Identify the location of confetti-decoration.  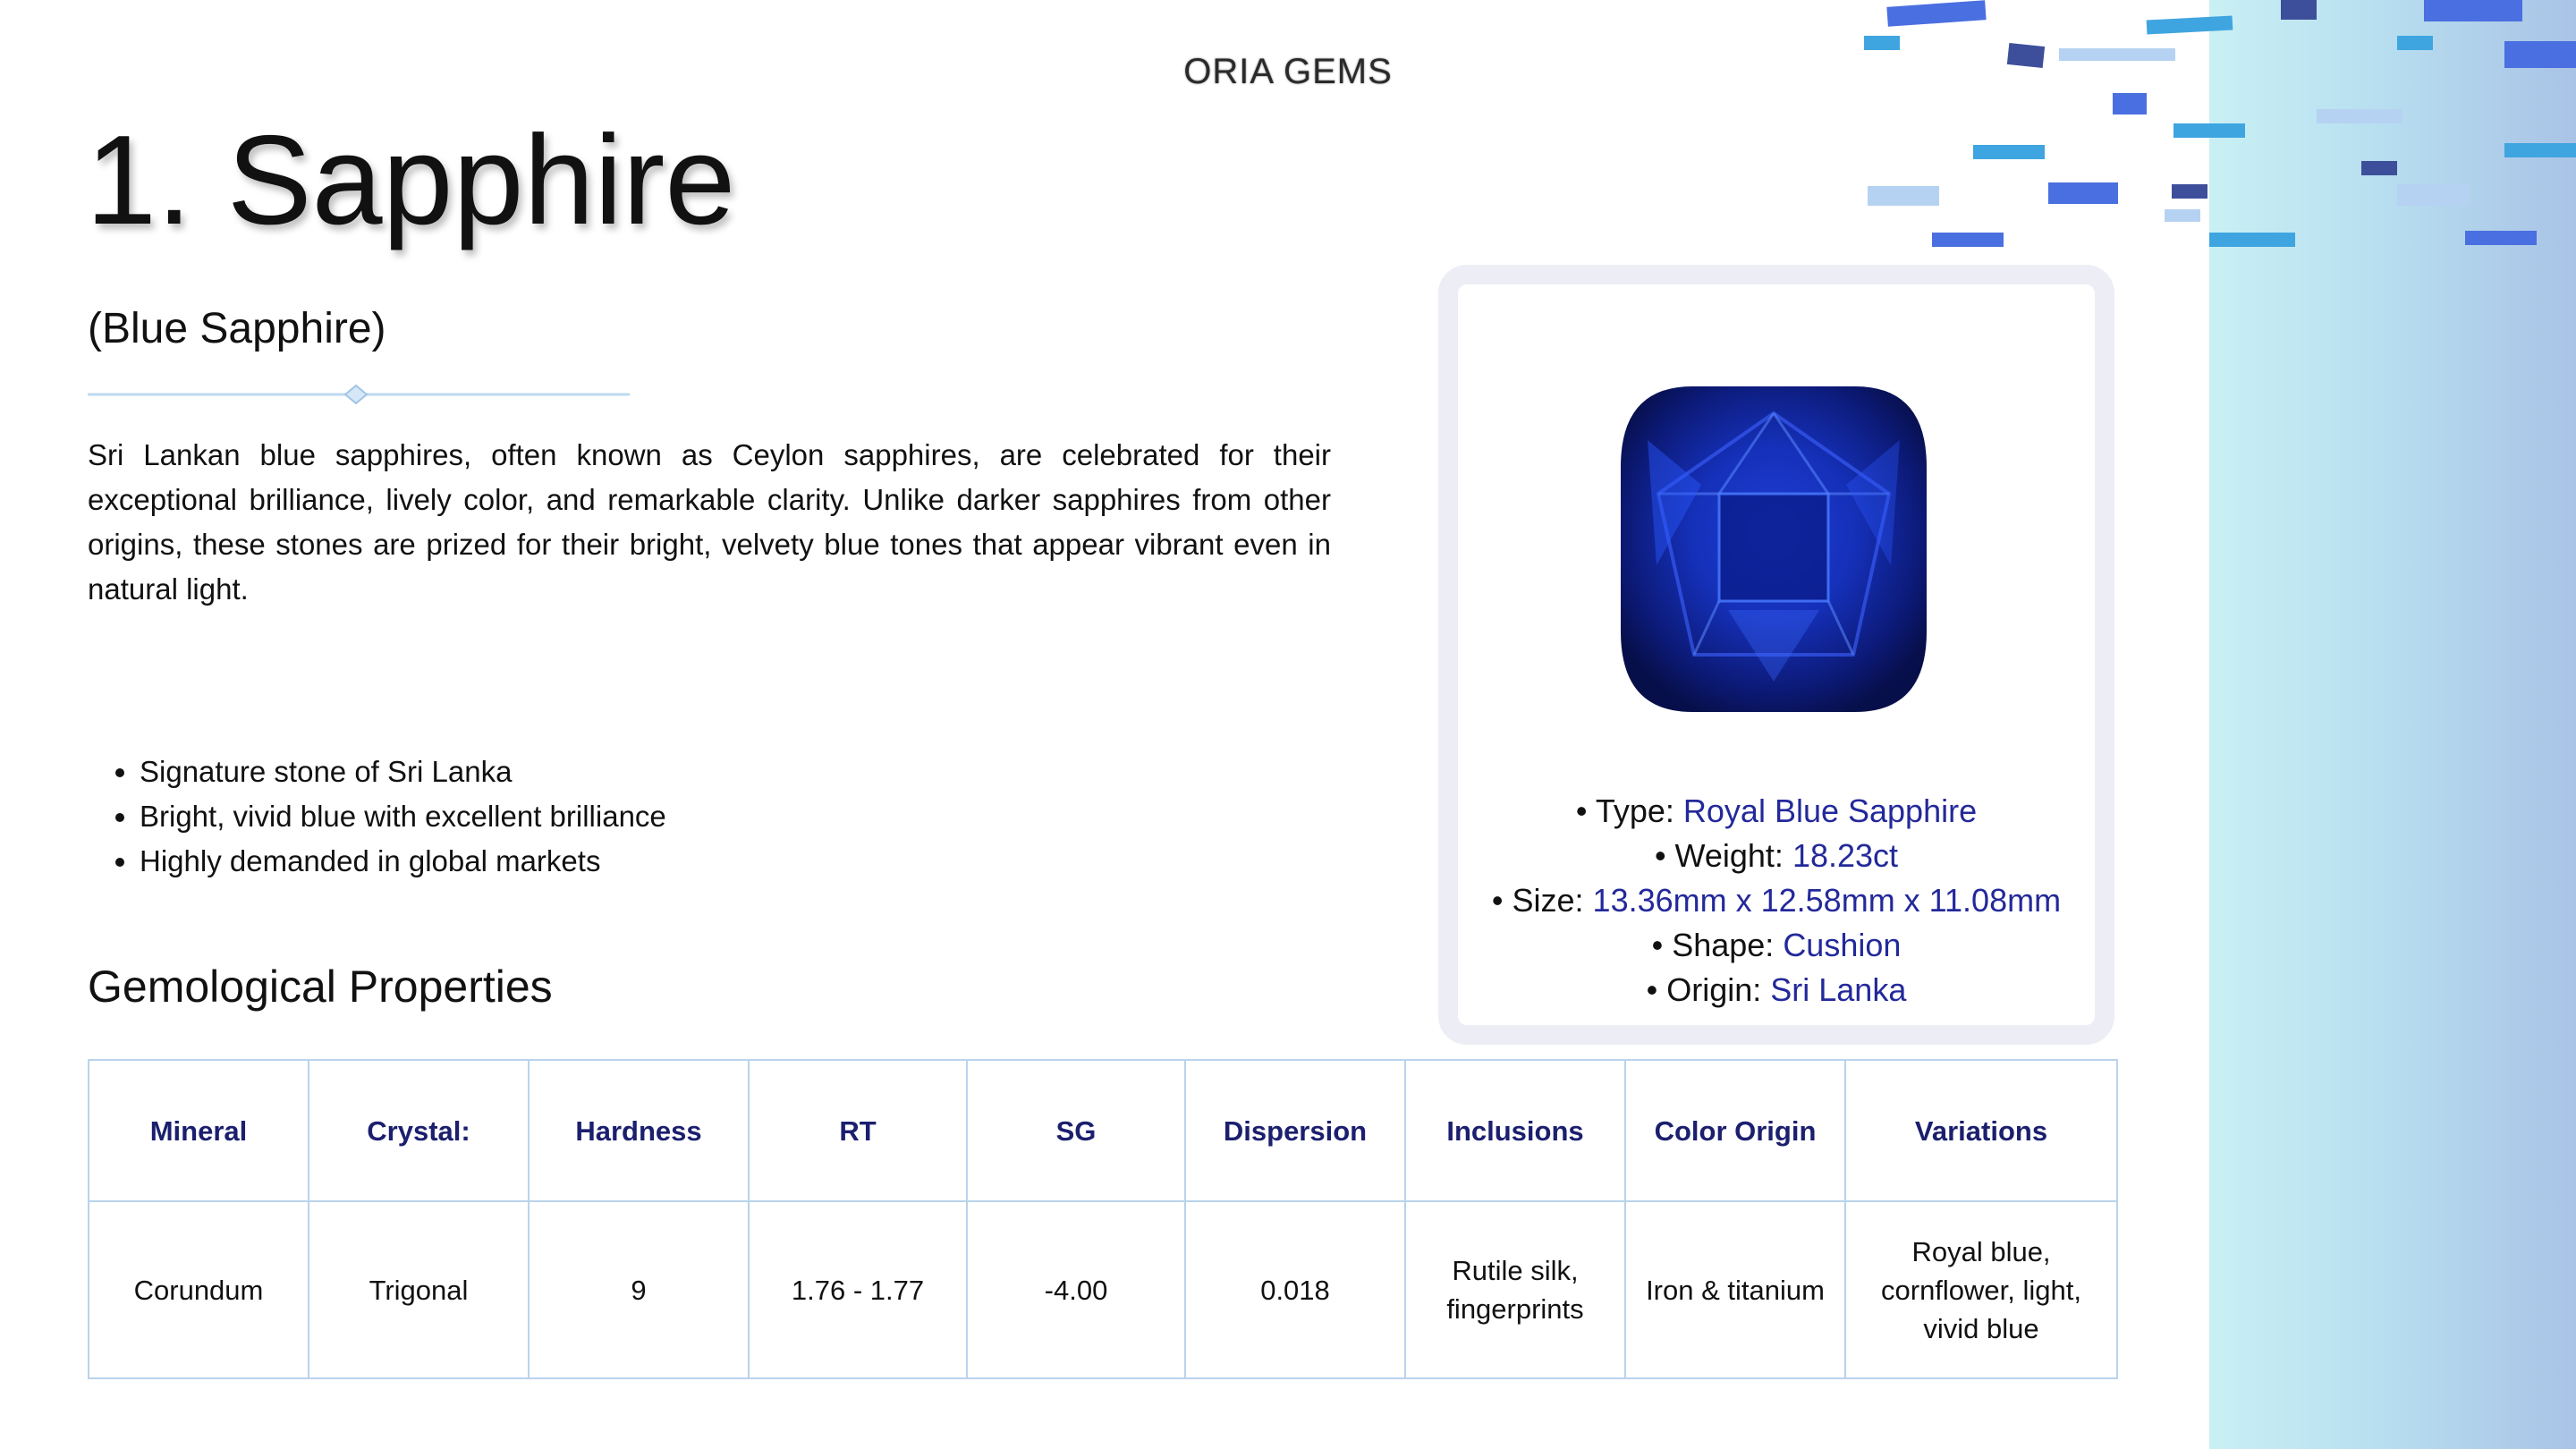
(2220, 123).